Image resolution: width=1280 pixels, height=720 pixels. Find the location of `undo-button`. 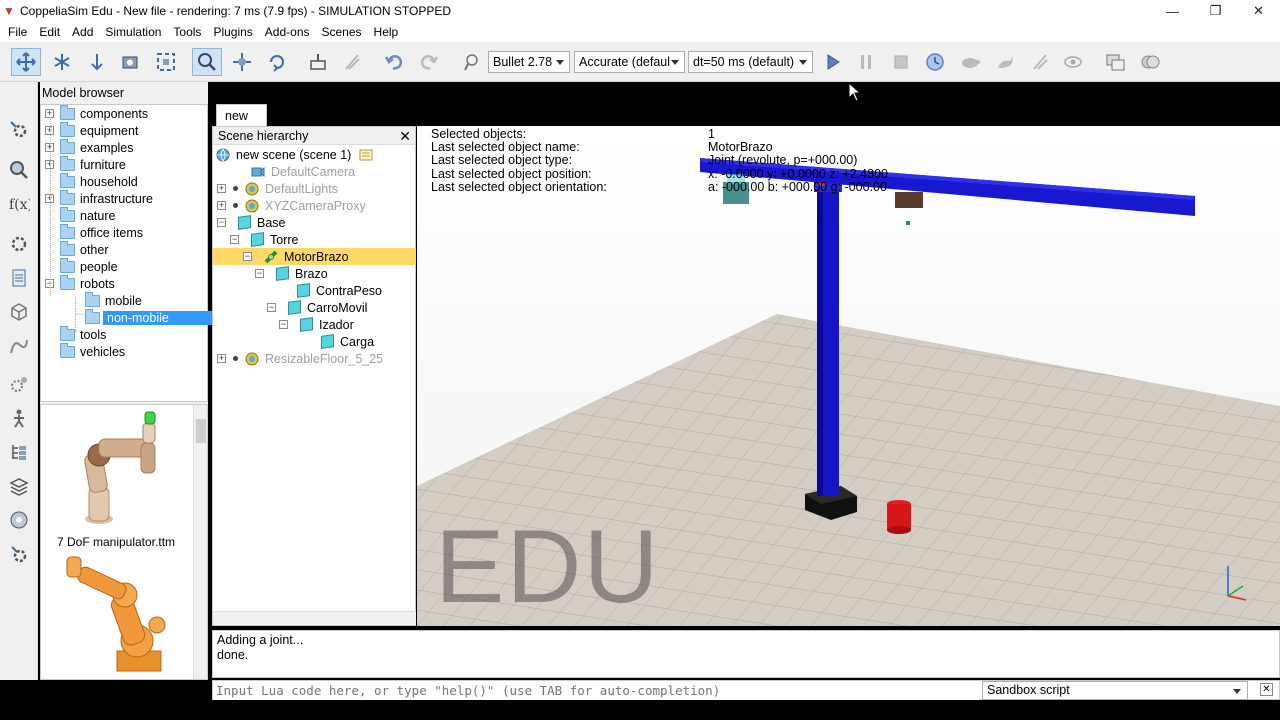

undo-button is located at coordinates (394, 62).